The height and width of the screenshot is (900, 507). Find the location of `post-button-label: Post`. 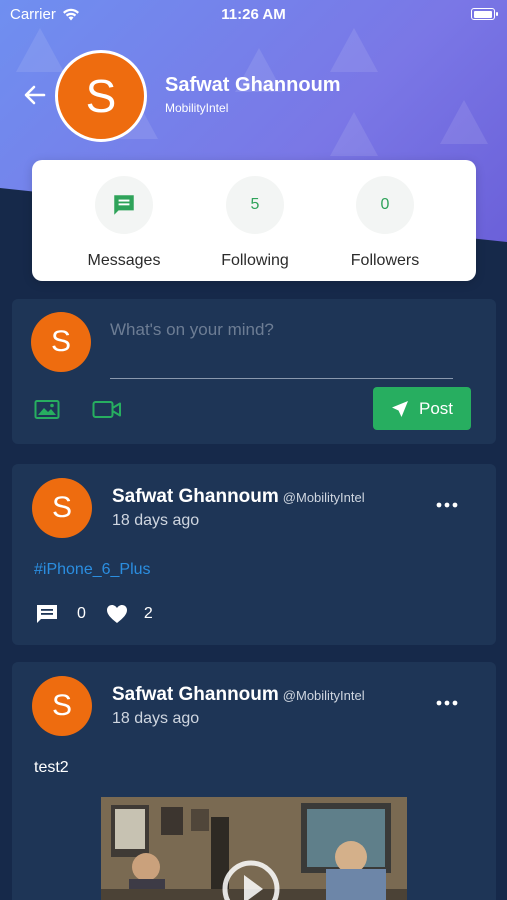

post-button-label: Post is located at coordinates (436, 408).